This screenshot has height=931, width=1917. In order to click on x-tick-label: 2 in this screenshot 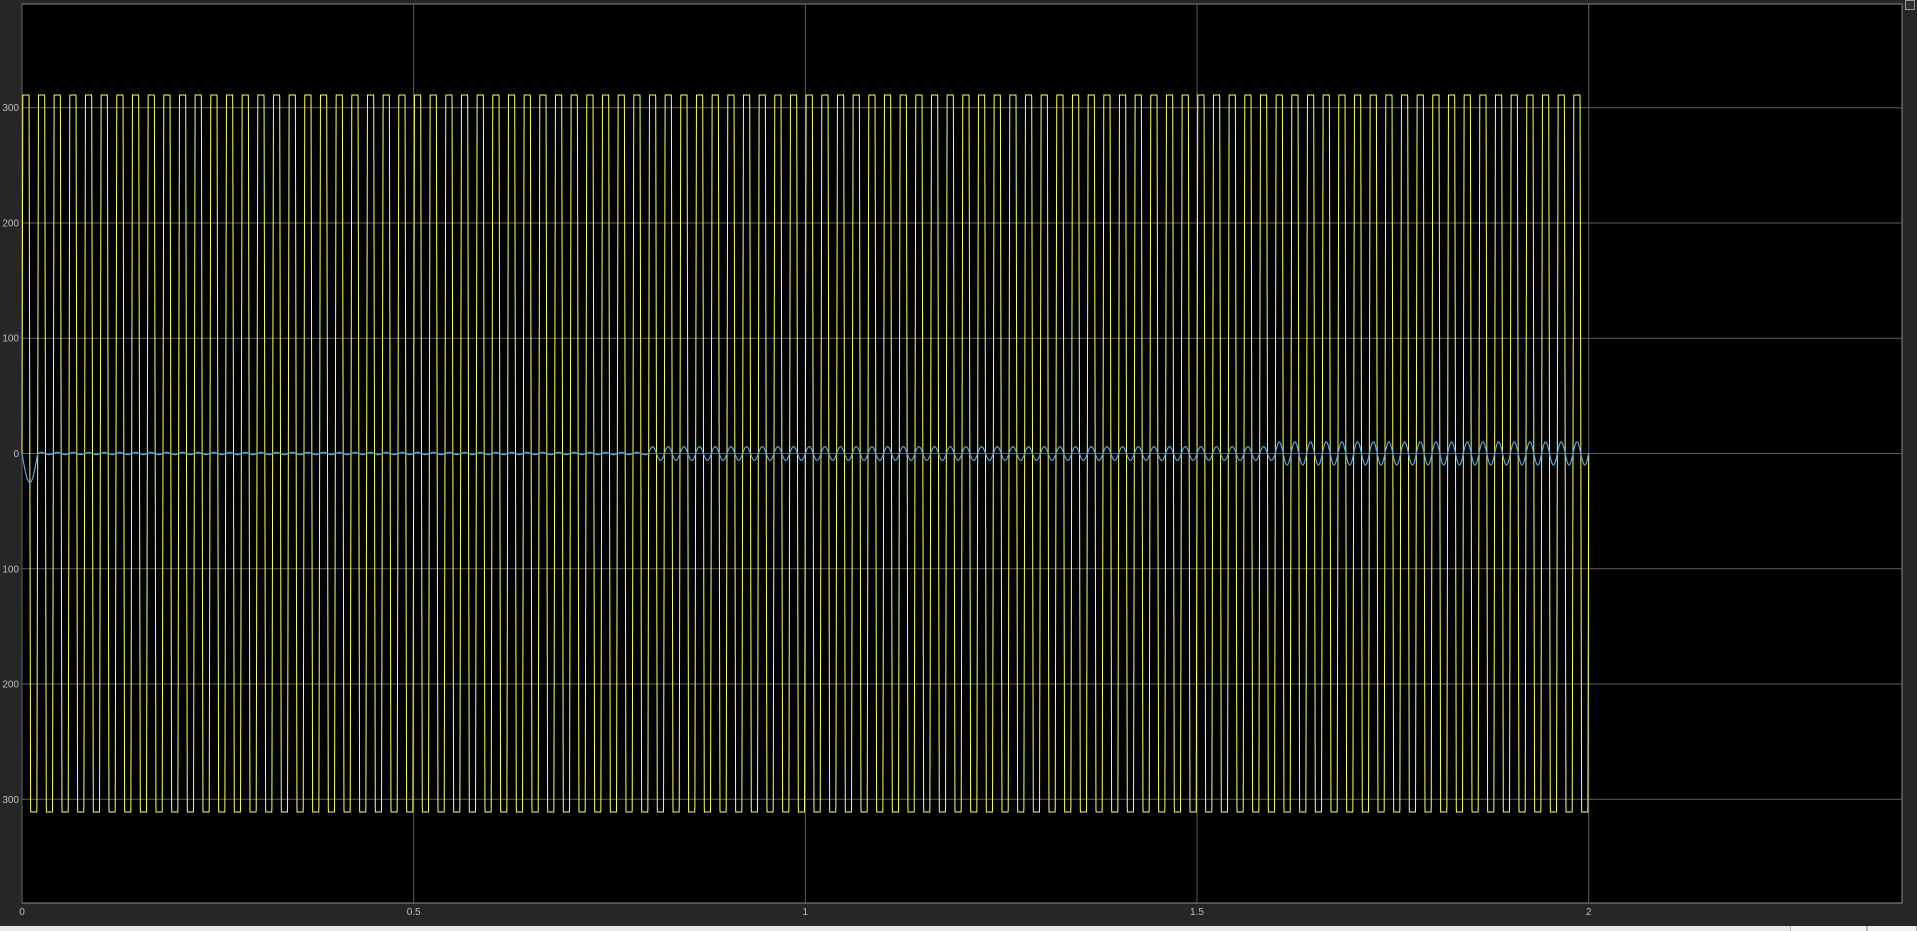, I will do `click(1589, 912)`.